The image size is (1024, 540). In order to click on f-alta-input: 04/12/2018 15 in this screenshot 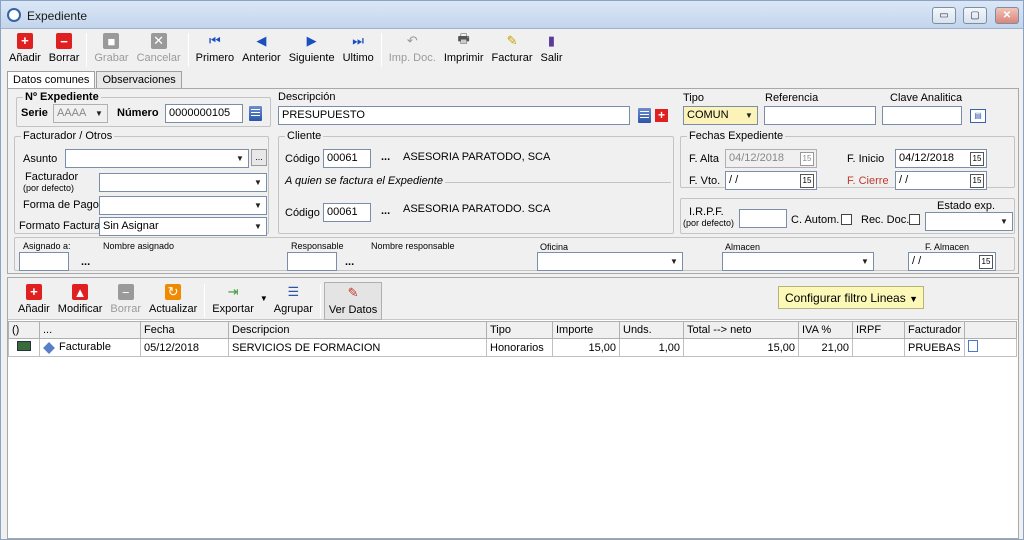, I will do `click(771, 158)`.